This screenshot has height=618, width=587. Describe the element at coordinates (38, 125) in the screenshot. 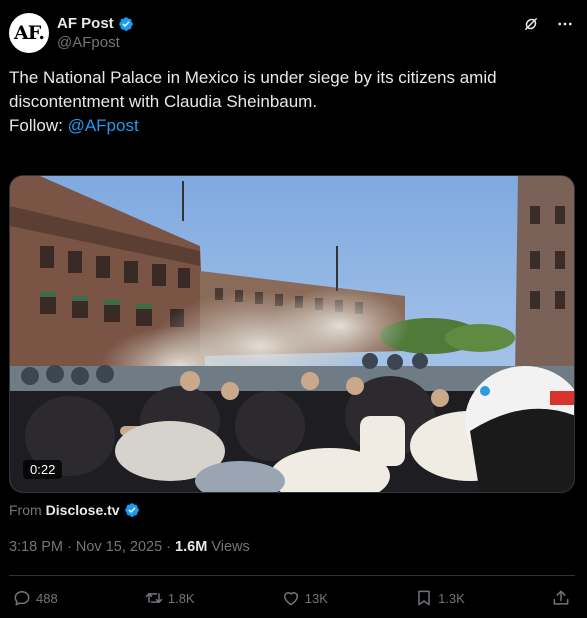

I see `follow-prefix: Follow:` at that location.